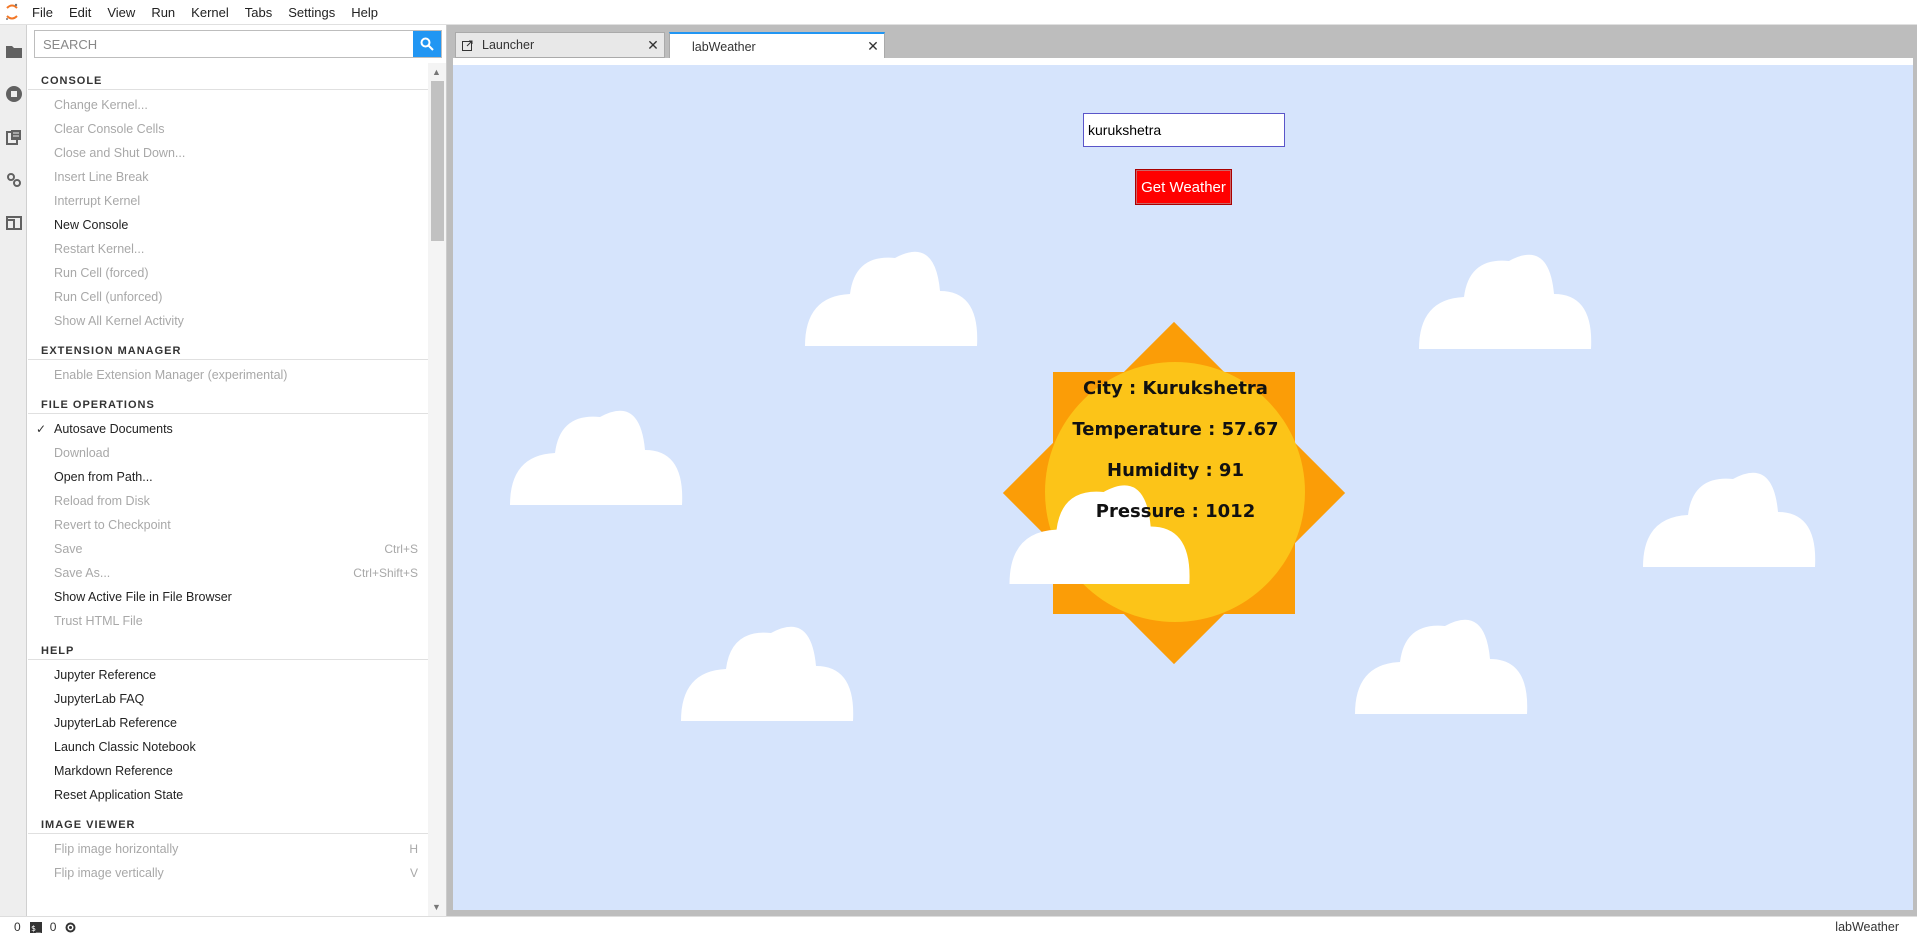  What do you see at coordinates (14, 223) in the screenshot?
I see `tabs-icon` at bounding box center [14, 223].